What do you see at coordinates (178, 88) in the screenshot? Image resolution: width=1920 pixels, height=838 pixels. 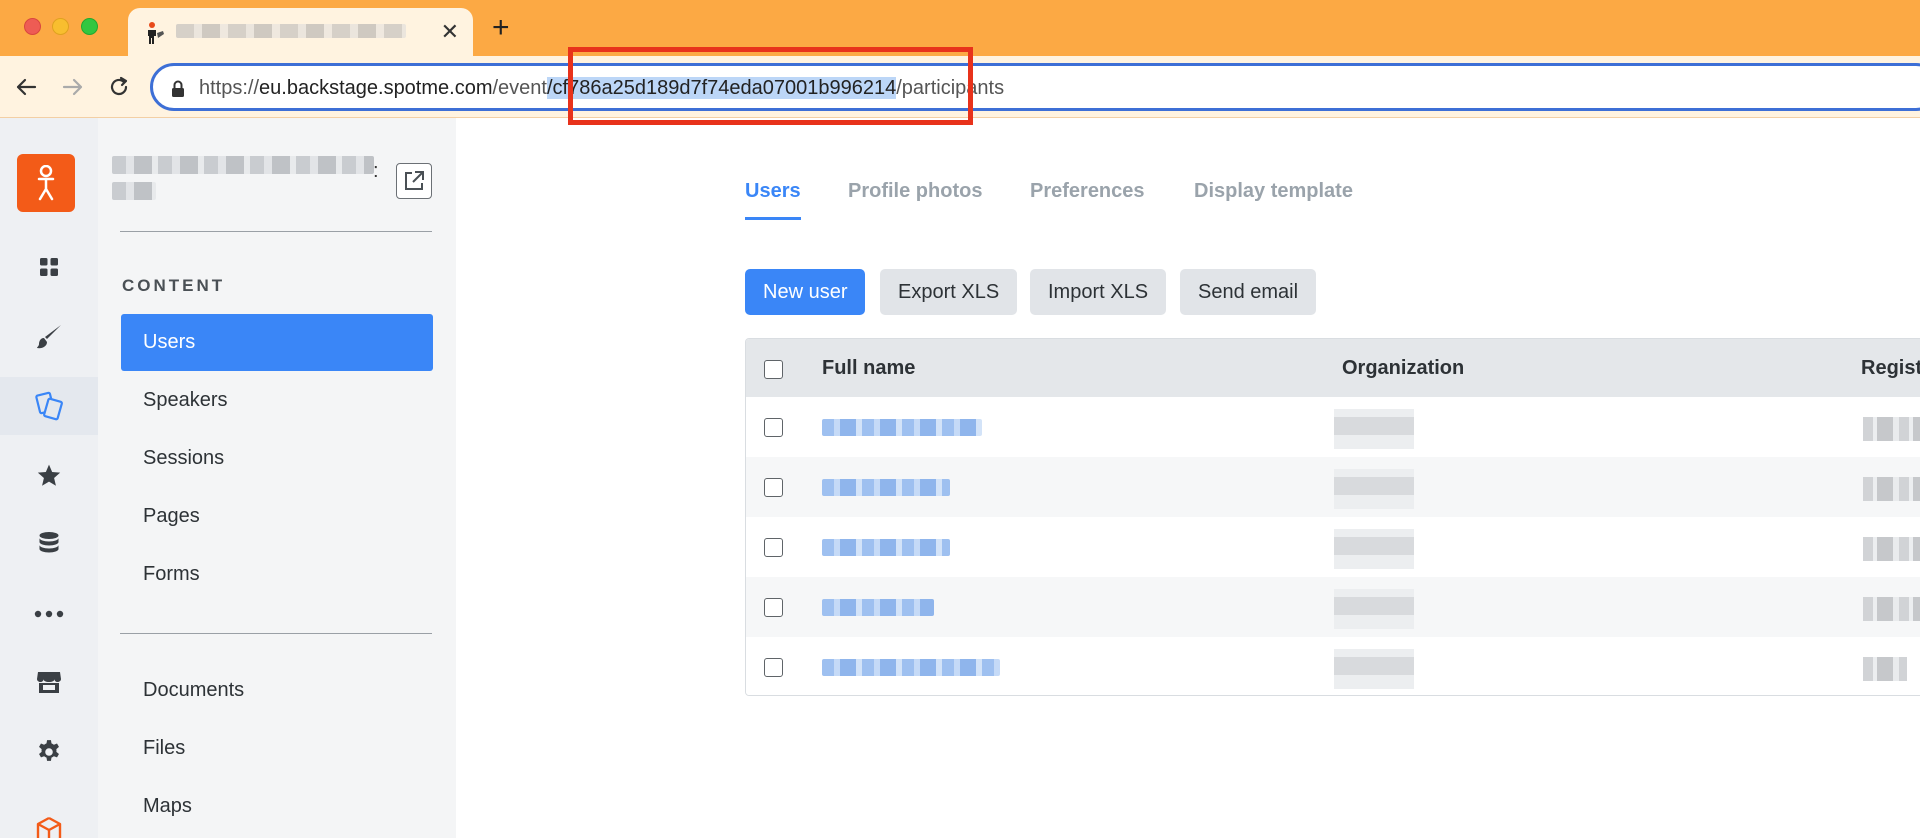 I see `lock-icon` at bounding box center [178, 88].